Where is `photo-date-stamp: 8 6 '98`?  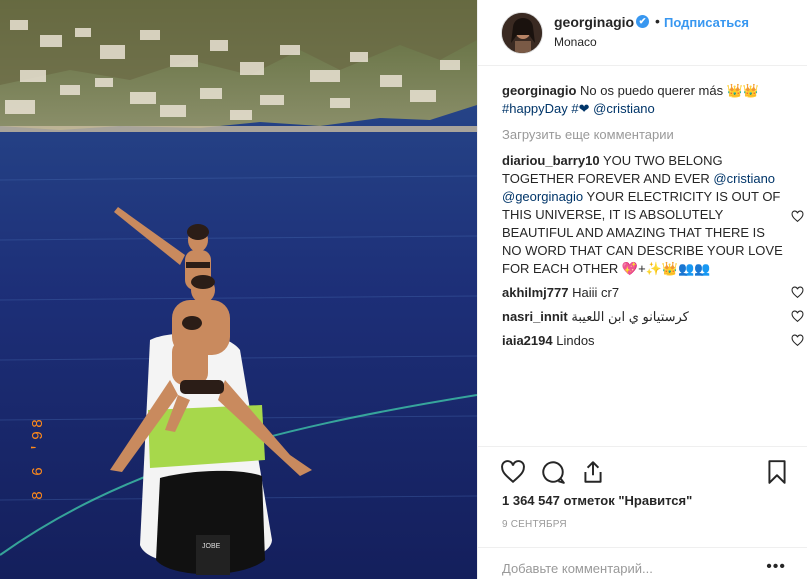
photo-date-stamp: 8 6 '98 is located at coordinates (38, 458).